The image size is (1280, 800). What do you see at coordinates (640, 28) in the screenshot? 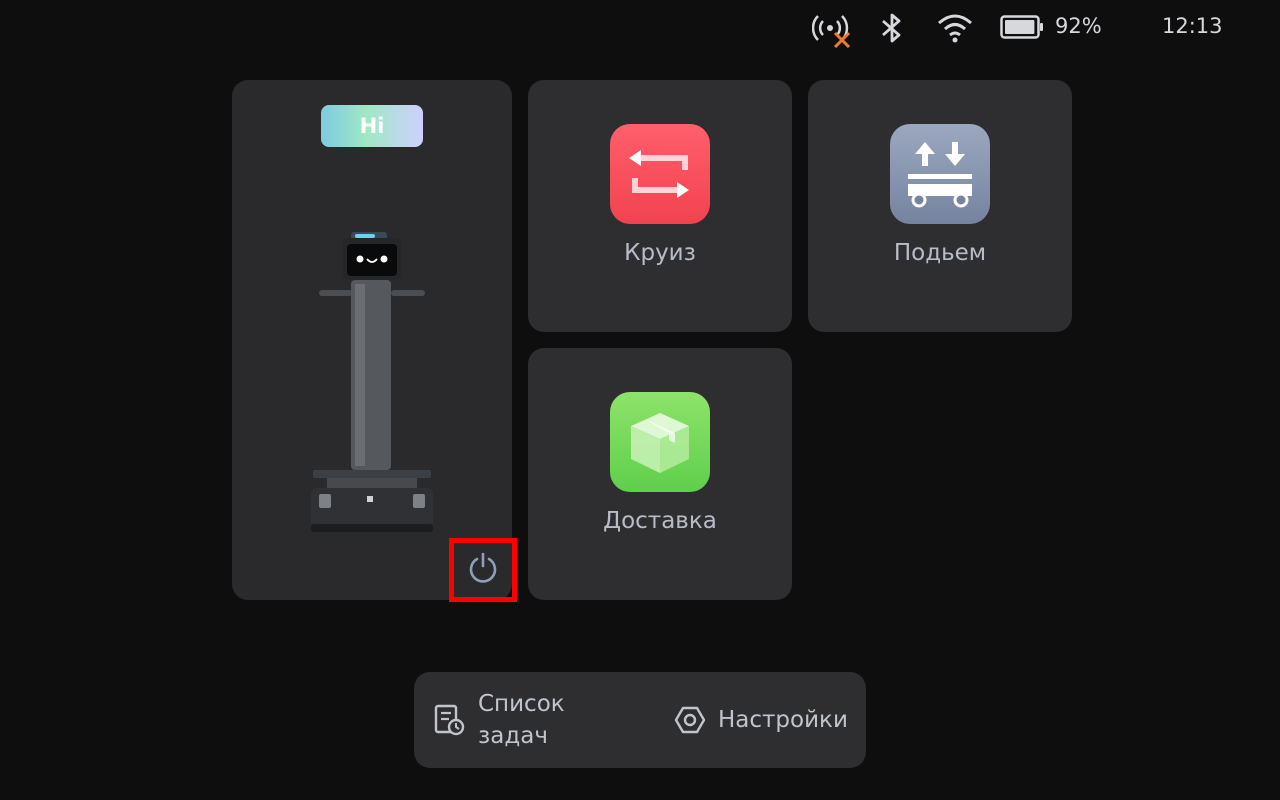
I see `status-bar: 92% 12:13` at bounding box center [640, 28].